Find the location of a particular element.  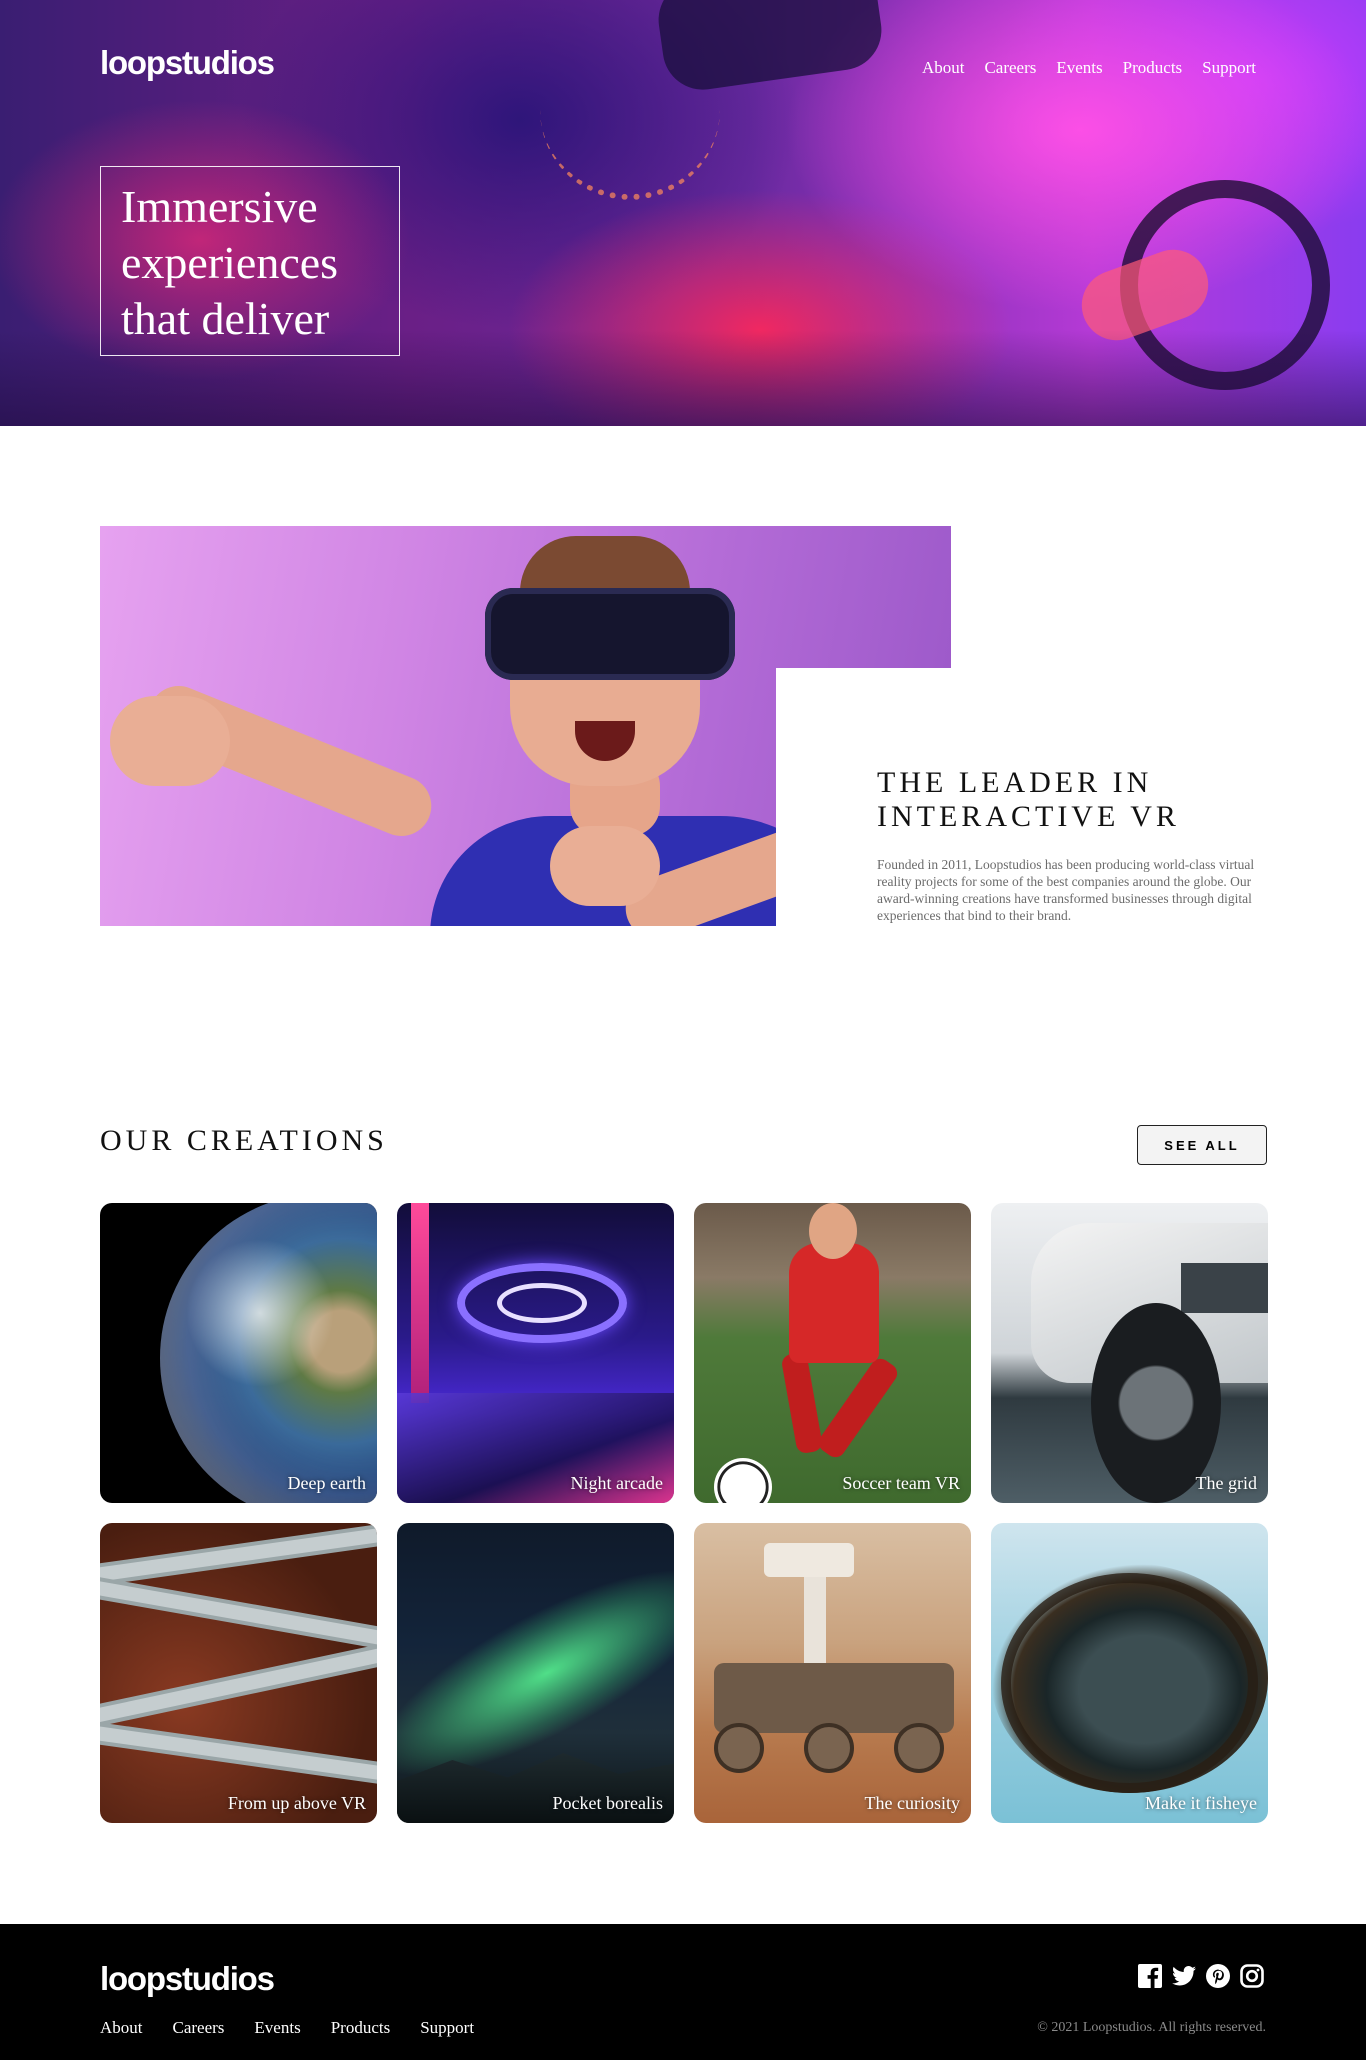

hero-image-headset is located at coordinates (770, 47).